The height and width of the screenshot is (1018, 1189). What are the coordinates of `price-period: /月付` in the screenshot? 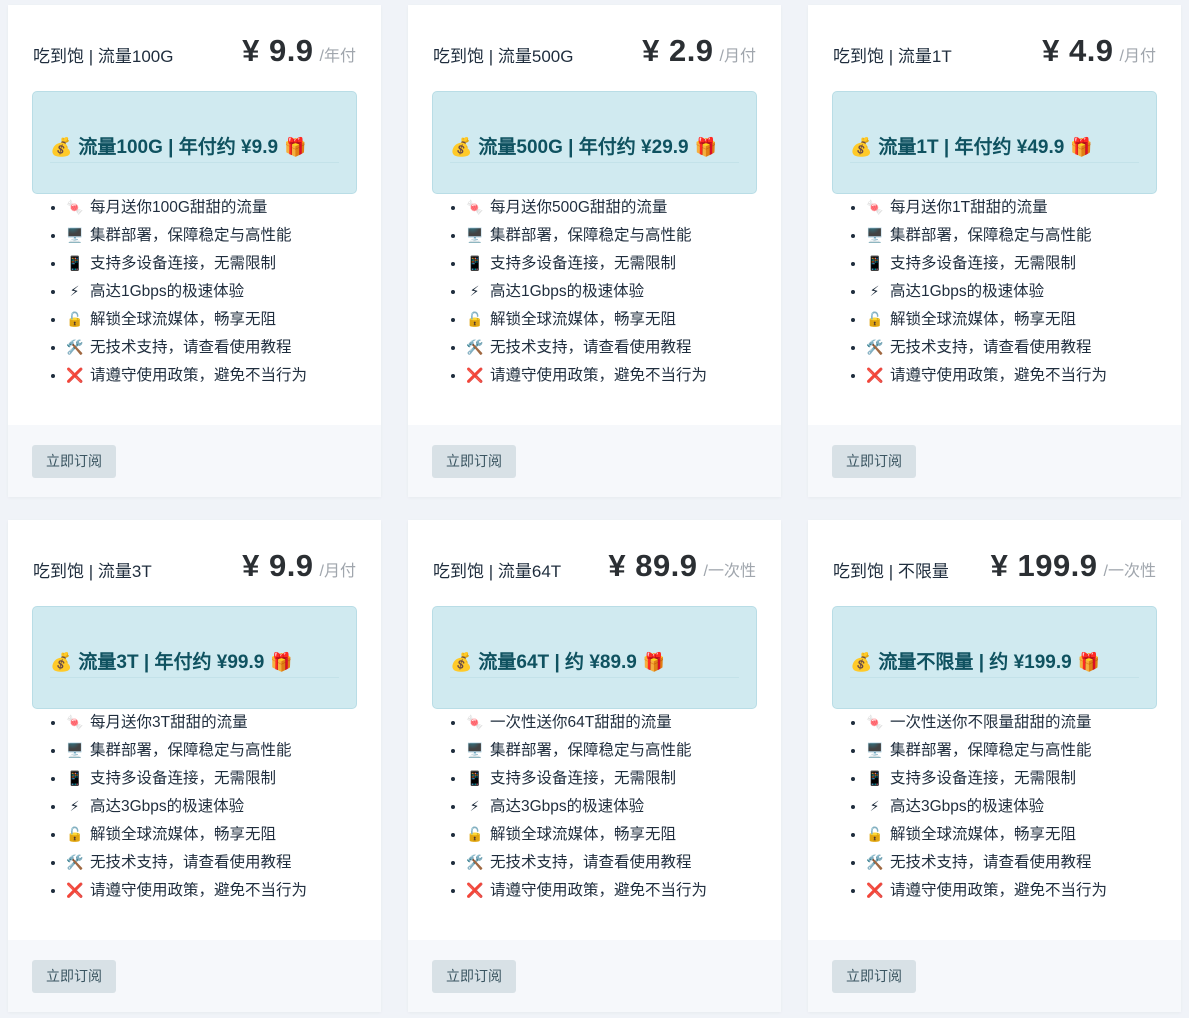 It's located at (737, 56).